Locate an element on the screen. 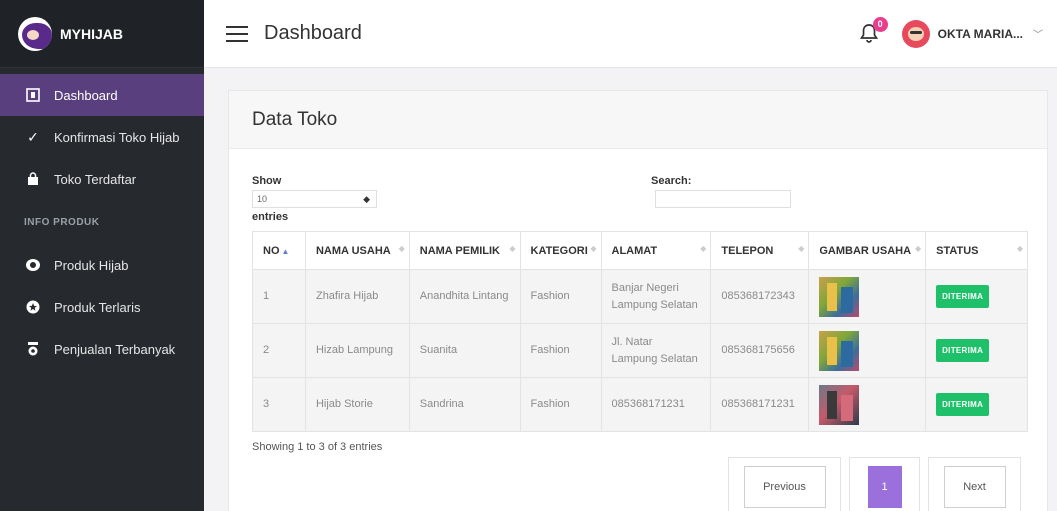 The width and height of the screenshot is (1057, 511). sidebar-item-toko-terdaftar: Toko Terdaftar is located at coordinates (102, 179).